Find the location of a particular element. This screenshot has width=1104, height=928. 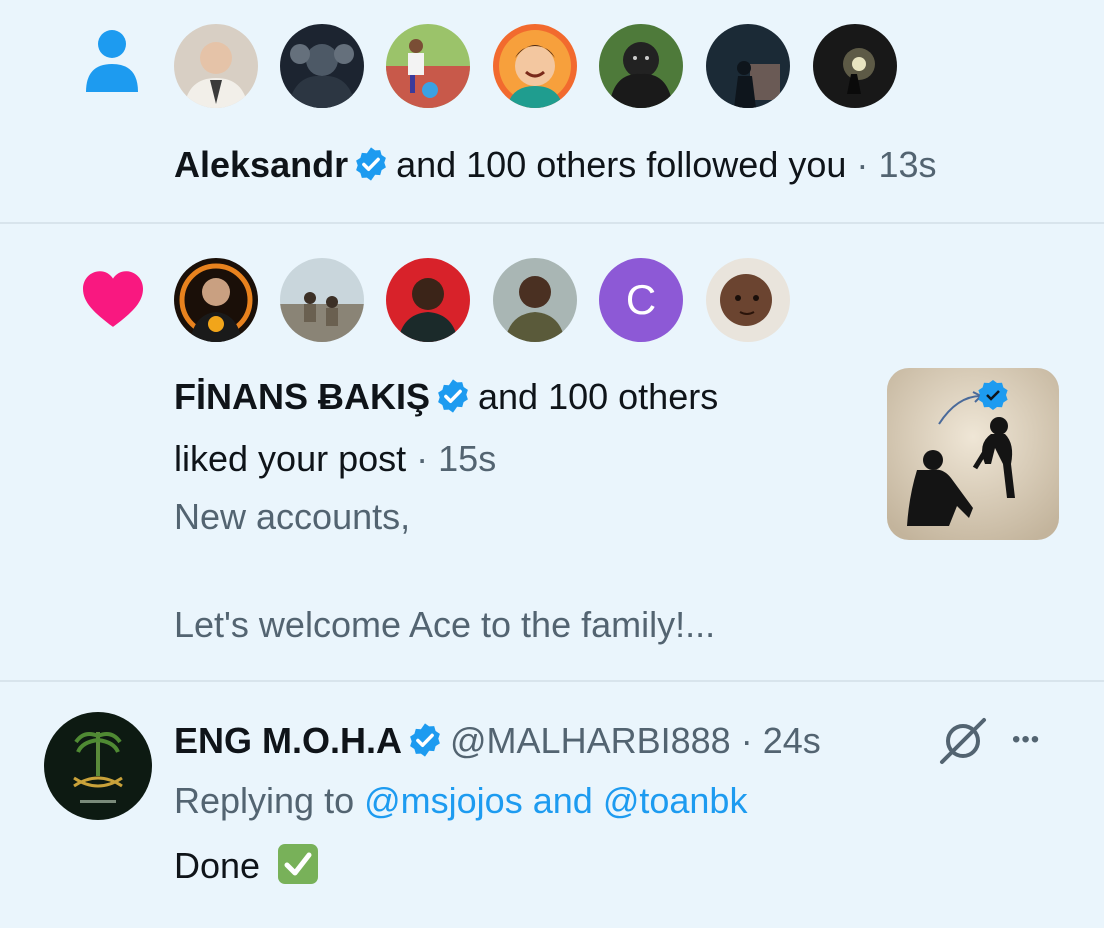

heart-icon is located at coordinates (113, 299).